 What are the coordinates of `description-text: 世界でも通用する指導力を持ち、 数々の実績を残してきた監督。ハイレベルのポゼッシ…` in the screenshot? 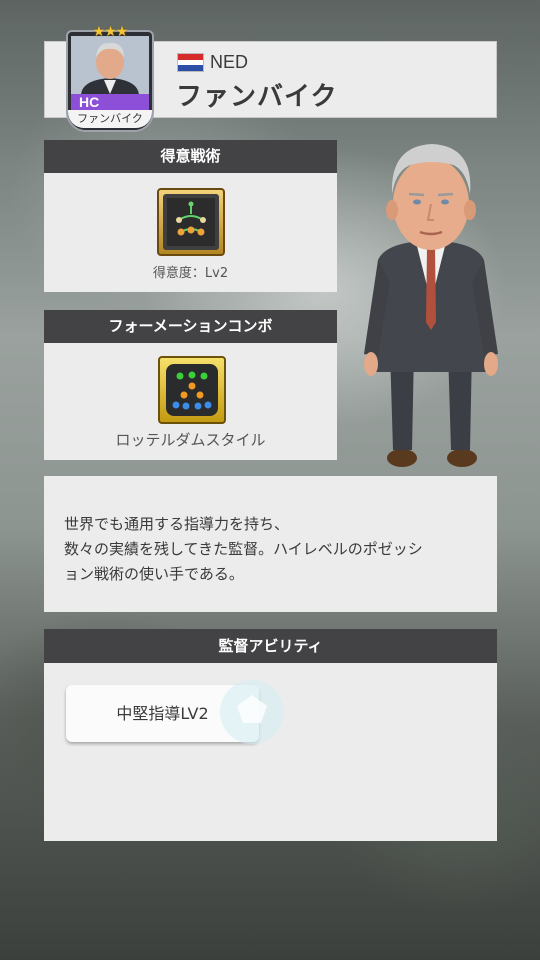 It's located at (274, 549).